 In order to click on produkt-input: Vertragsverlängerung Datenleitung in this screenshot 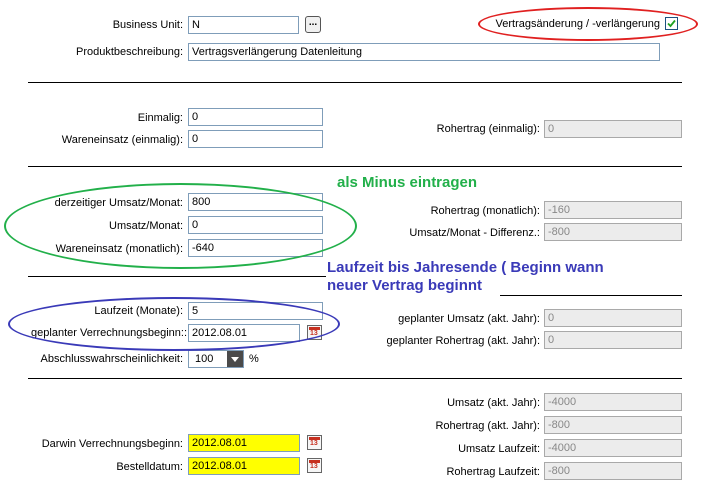, I will do `click(424, 52)`.